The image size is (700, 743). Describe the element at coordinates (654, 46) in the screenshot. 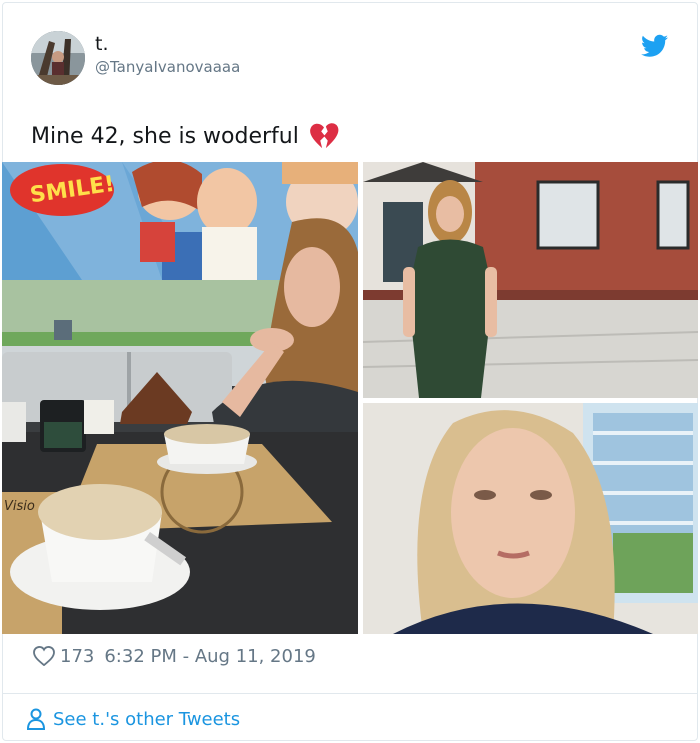

I see `twitter-bird-icon` at that location.